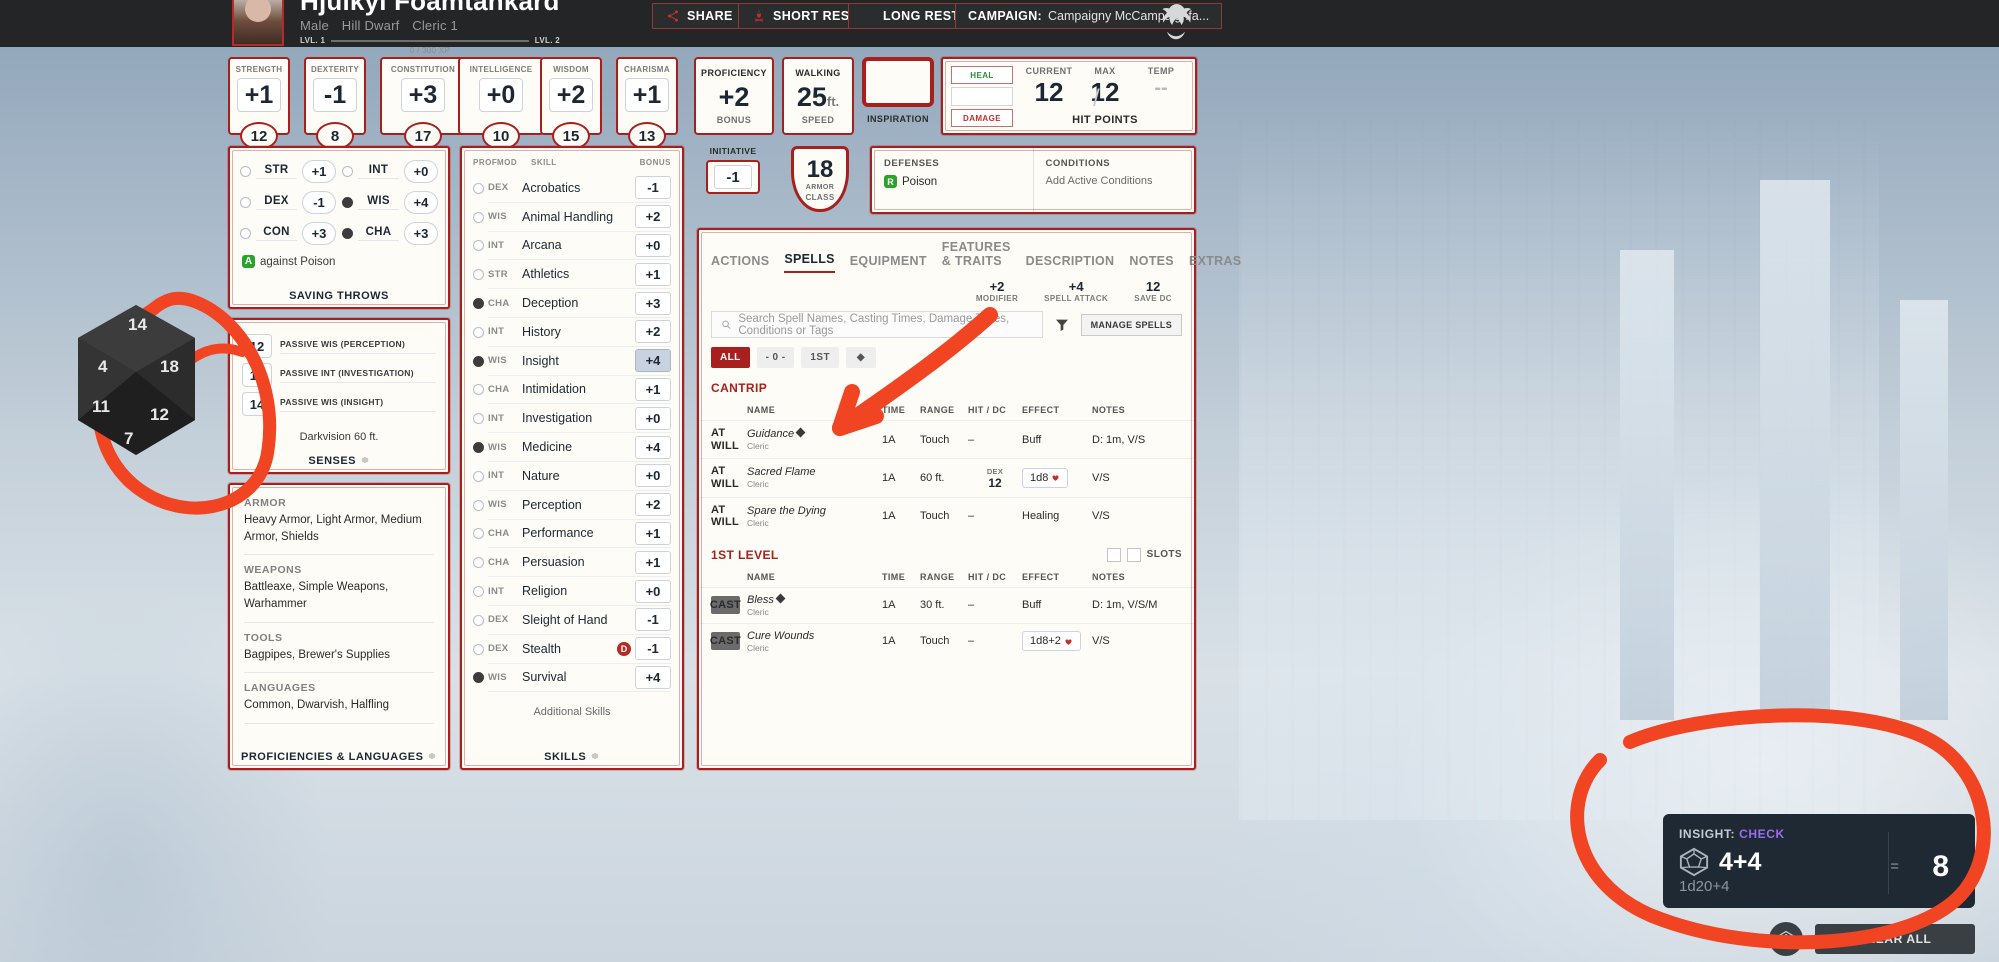  I want to click on skill-row: INT Arcana +0, so click(572, 246).